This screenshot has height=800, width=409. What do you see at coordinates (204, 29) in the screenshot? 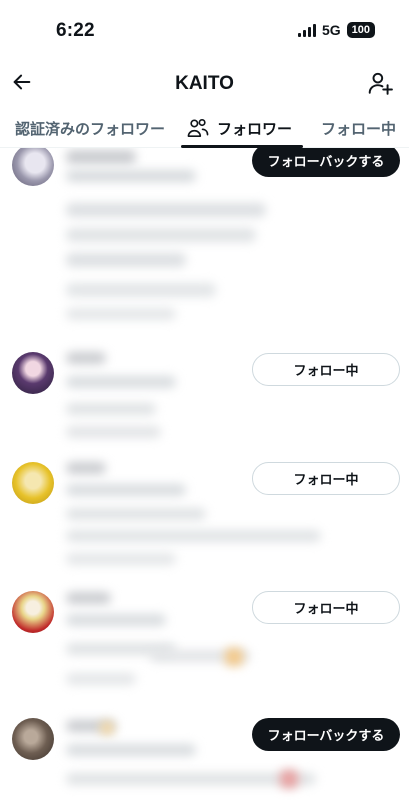
I see `status-bar: 6:22 5G 100` at bounding box center [204, 29].